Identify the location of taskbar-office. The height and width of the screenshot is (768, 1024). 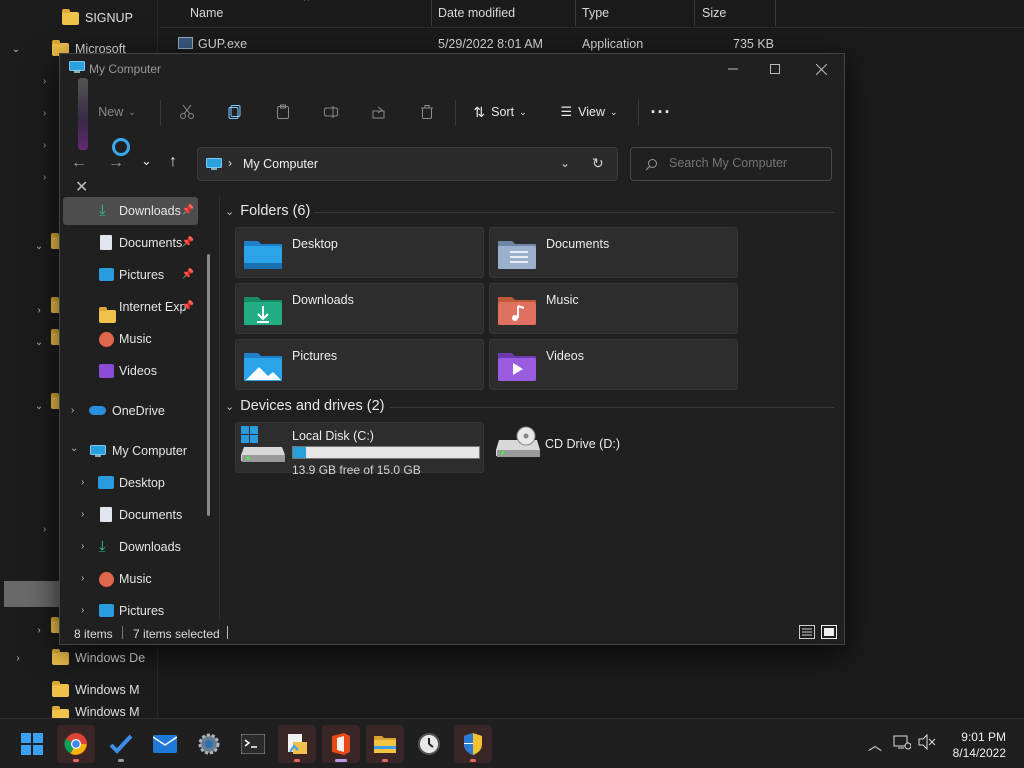
(341, 744).